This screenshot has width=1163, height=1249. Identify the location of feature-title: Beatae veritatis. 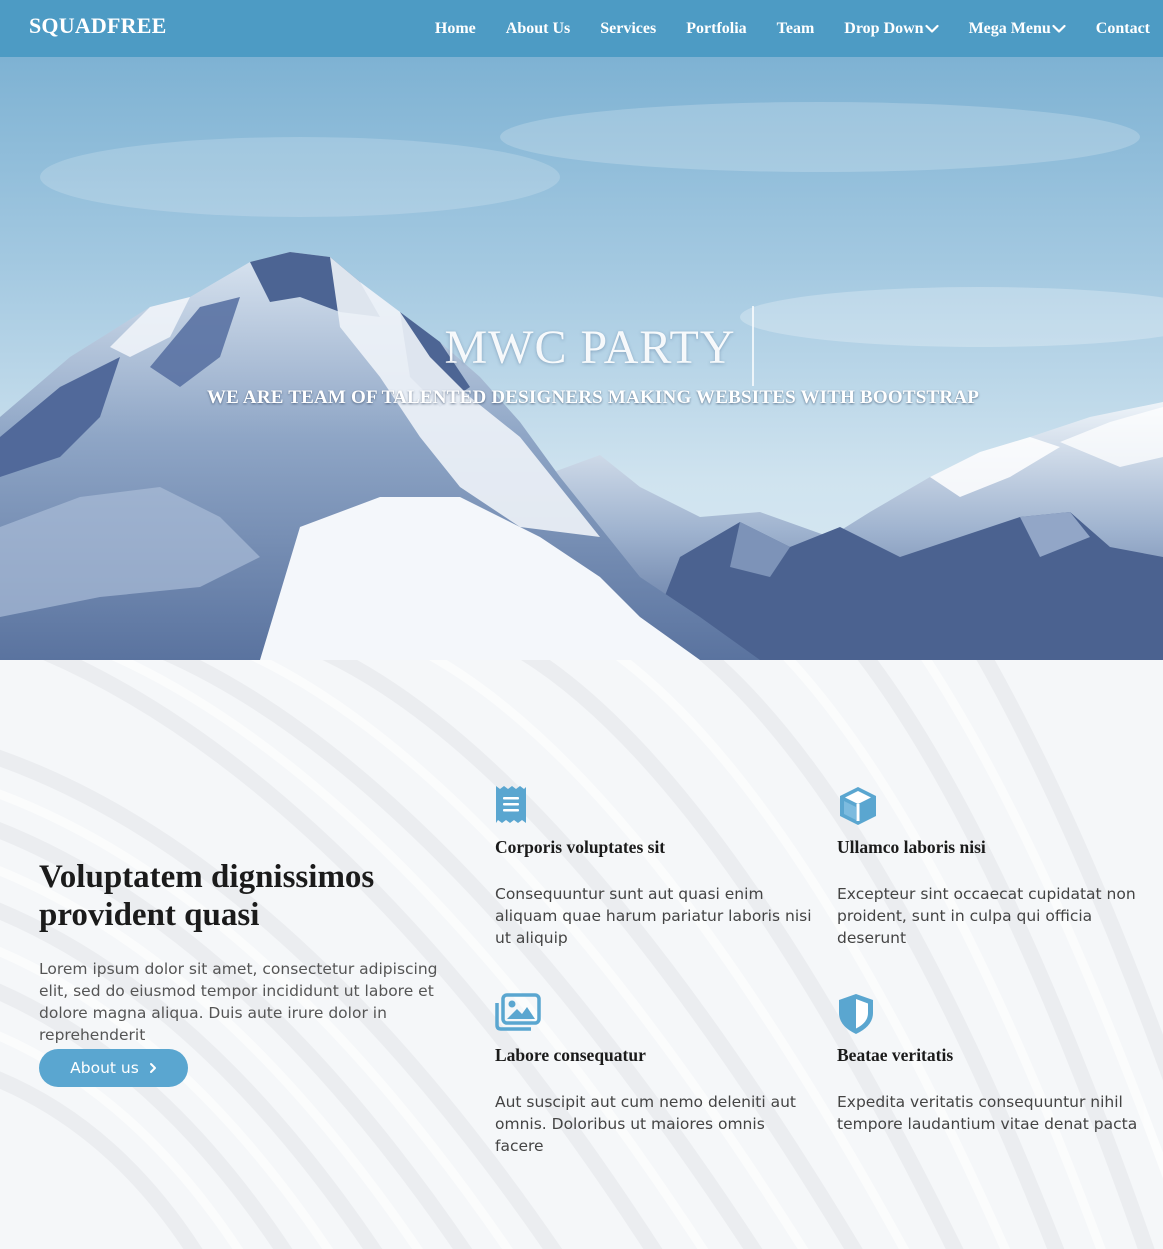
(895, 1055).